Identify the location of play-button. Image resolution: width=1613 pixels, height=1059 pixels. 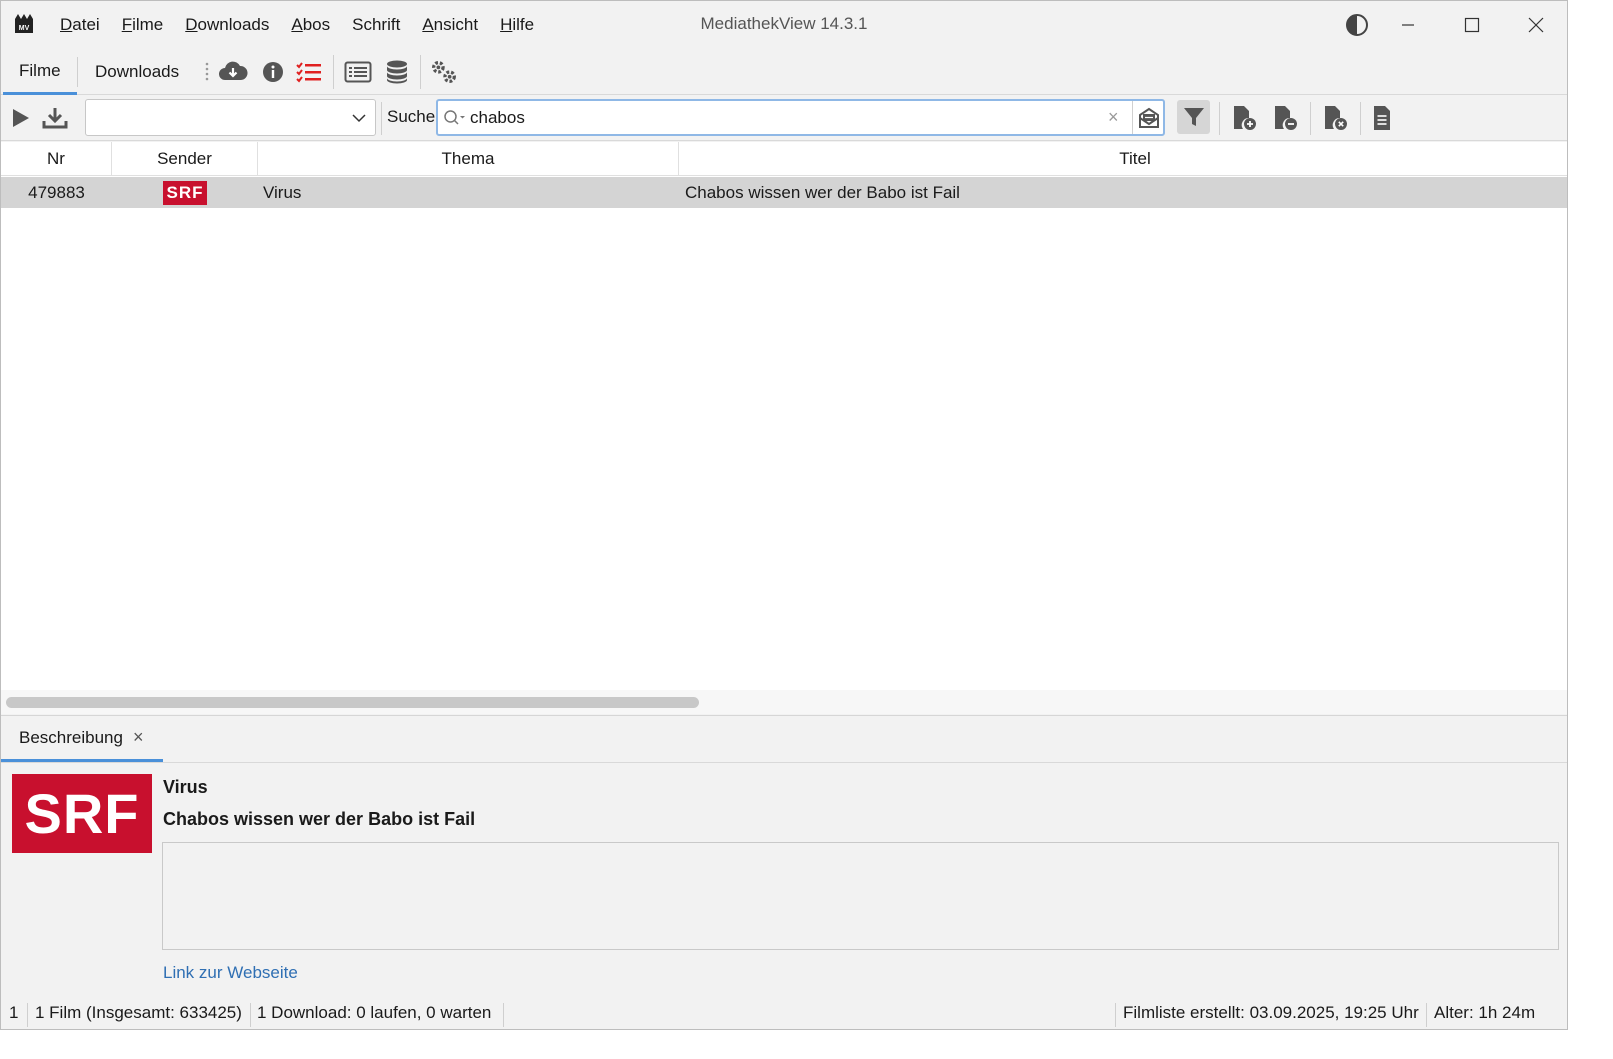
(20, 118).